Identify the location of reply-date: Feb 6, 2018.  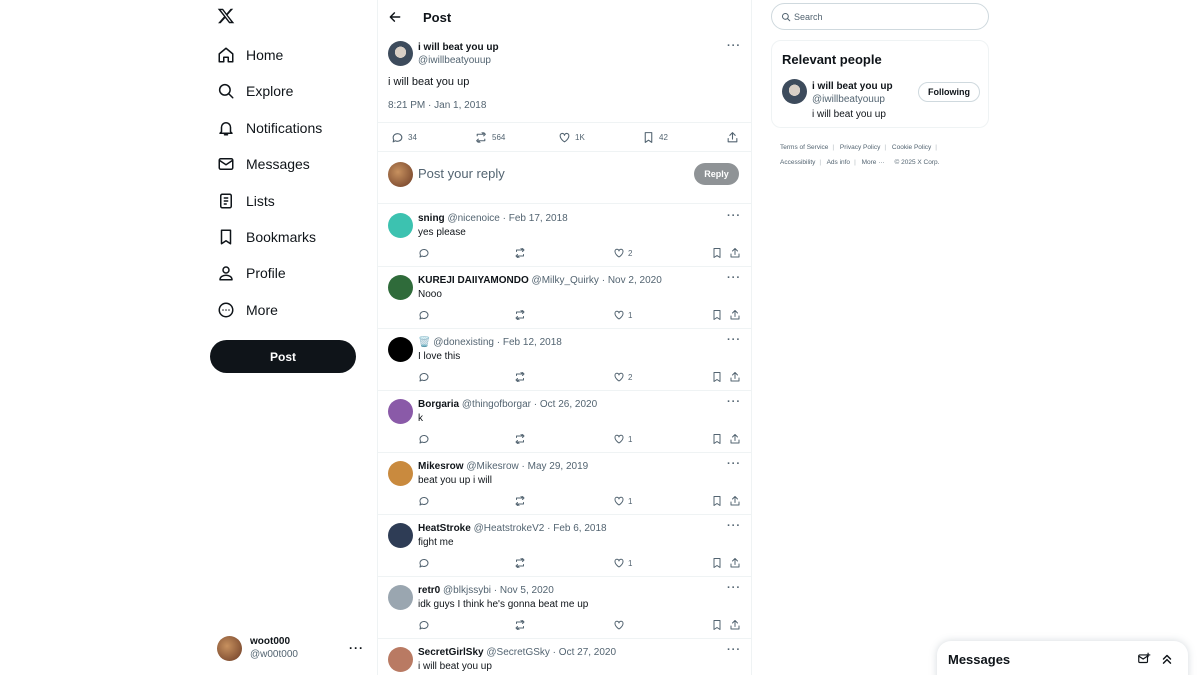
(579, 528).